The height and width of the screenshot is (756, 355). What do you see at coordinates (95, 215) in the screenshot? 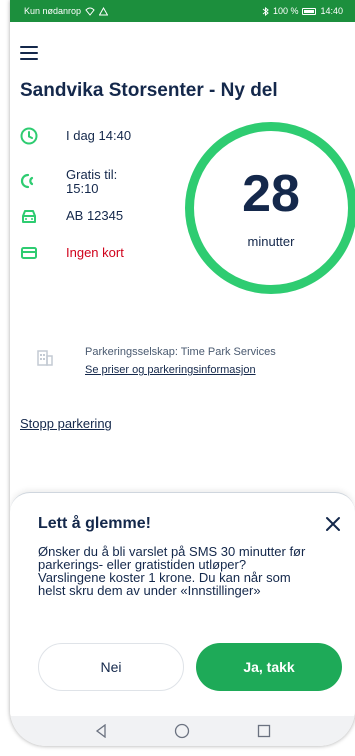
I see `license-plate: AB 12345` at bounding box center [95, 215].